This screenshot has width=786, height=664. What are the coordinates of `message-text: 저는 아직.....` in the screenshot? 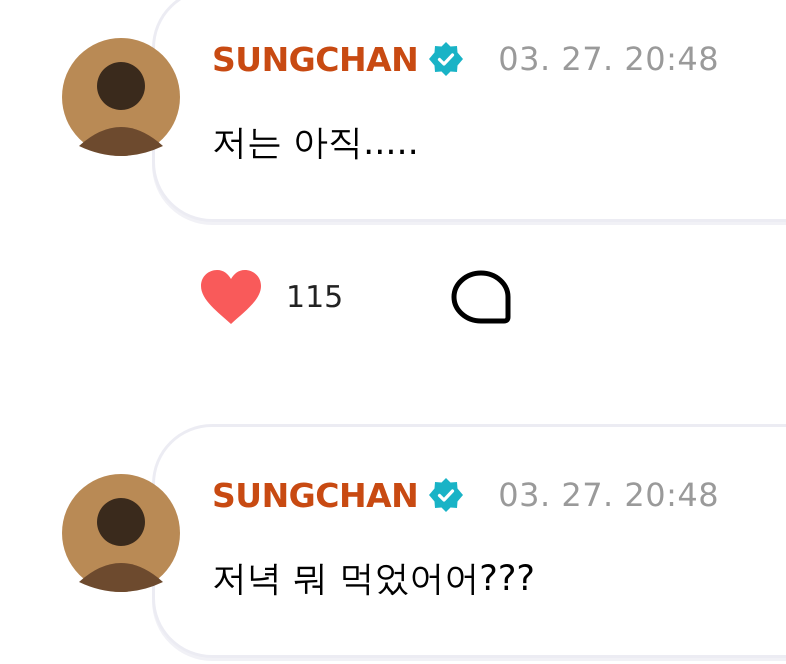 It's located at (316, 143).